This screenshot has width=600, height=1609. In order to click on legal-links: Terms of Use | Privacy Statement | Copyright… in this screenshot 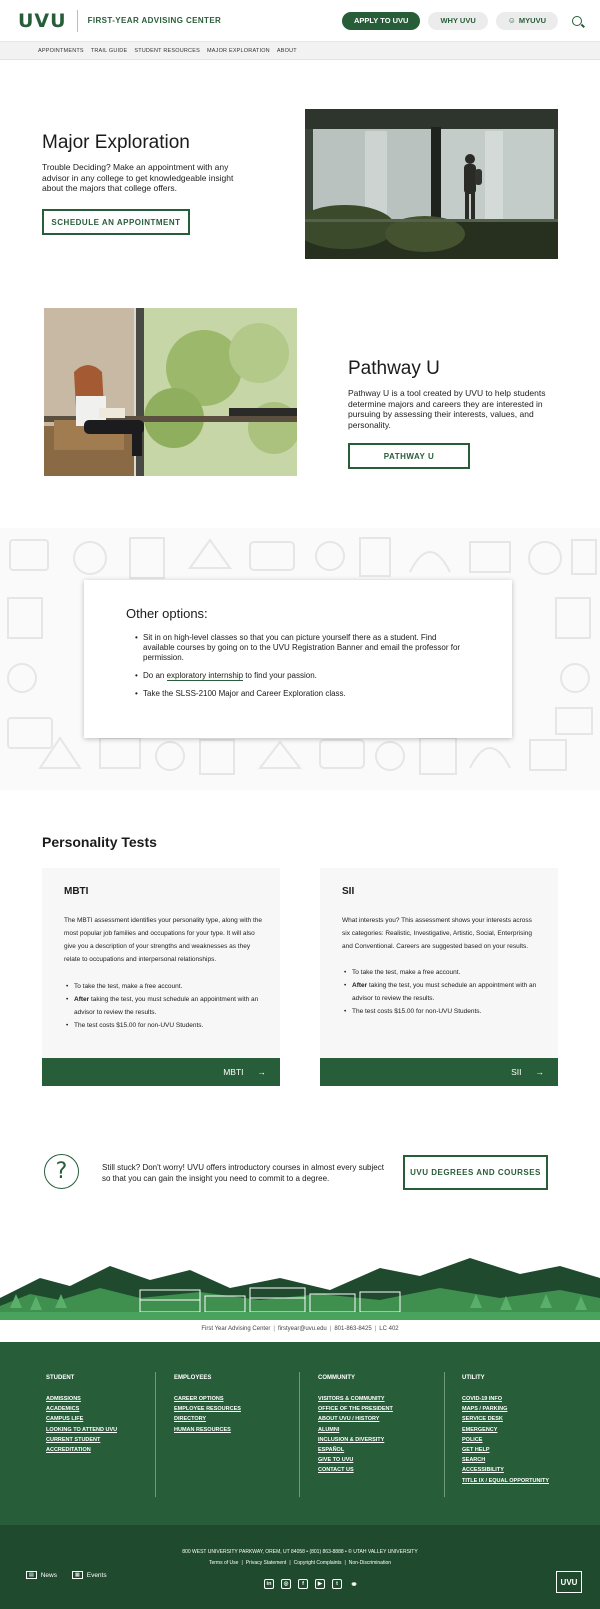, I will do `click(299, 1563)`.